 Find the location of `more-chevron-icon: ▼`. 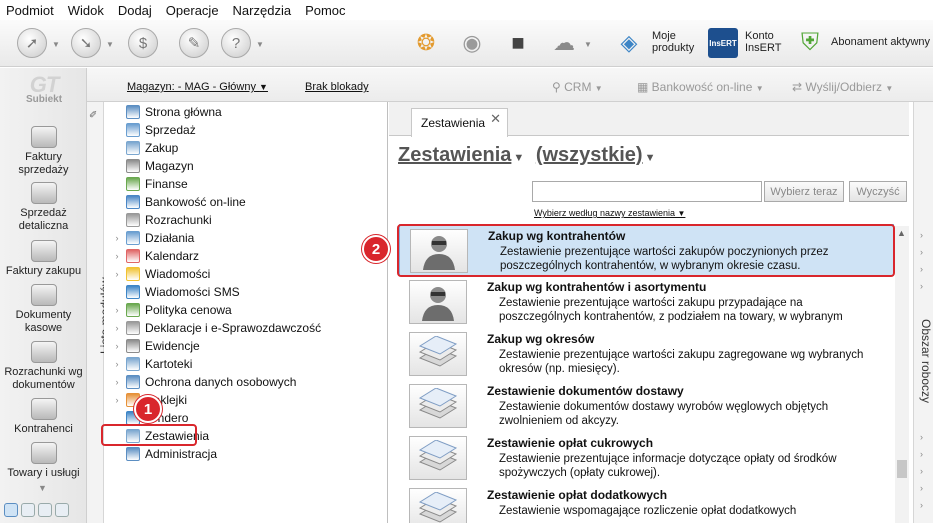

more-chevron-icon: ▼ is located at coordinates (42, 488).